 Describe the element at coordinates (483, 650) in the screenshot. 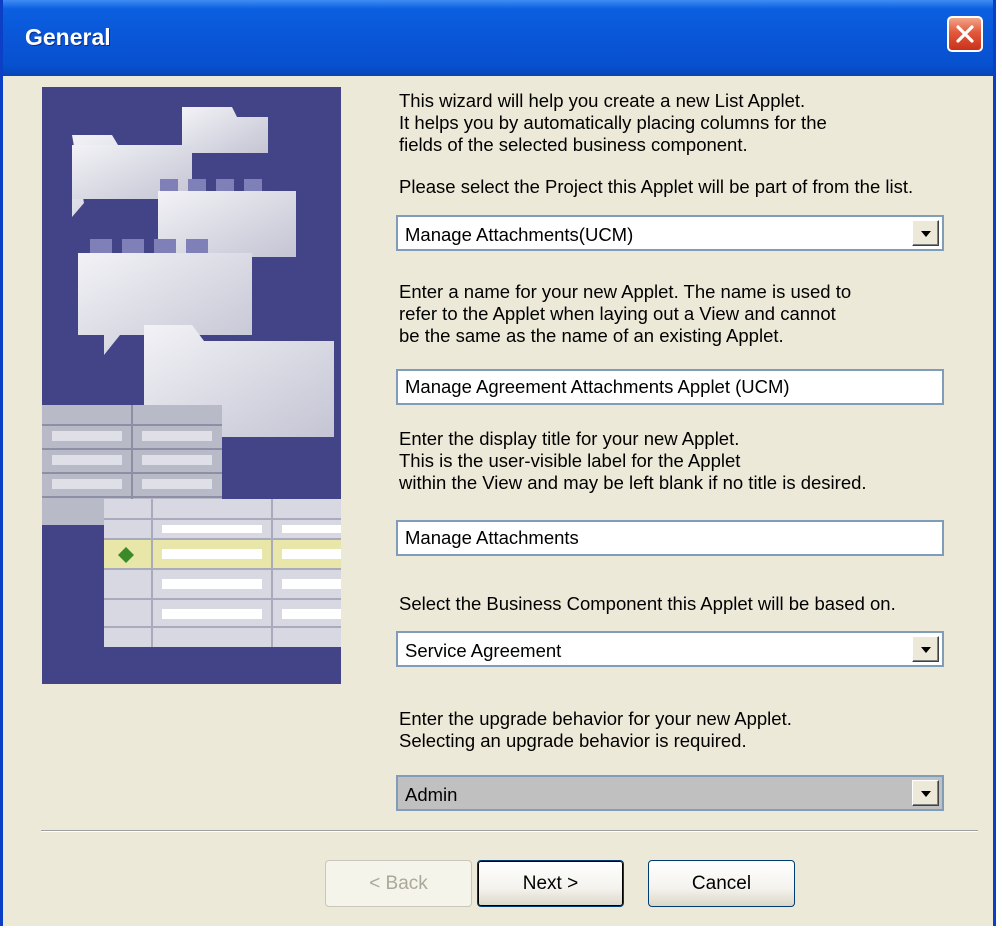

I see `business-component-selected-value: Service Agreement` at that location.